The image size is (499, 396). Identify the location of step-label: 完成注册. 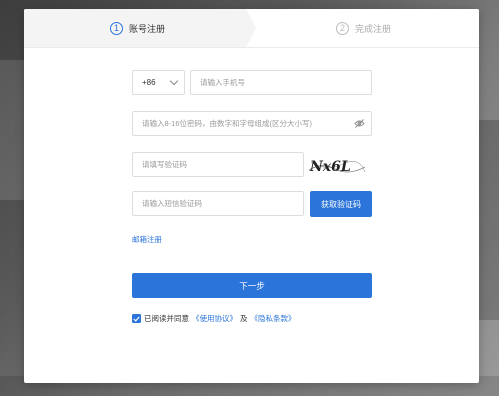
(373, 28).